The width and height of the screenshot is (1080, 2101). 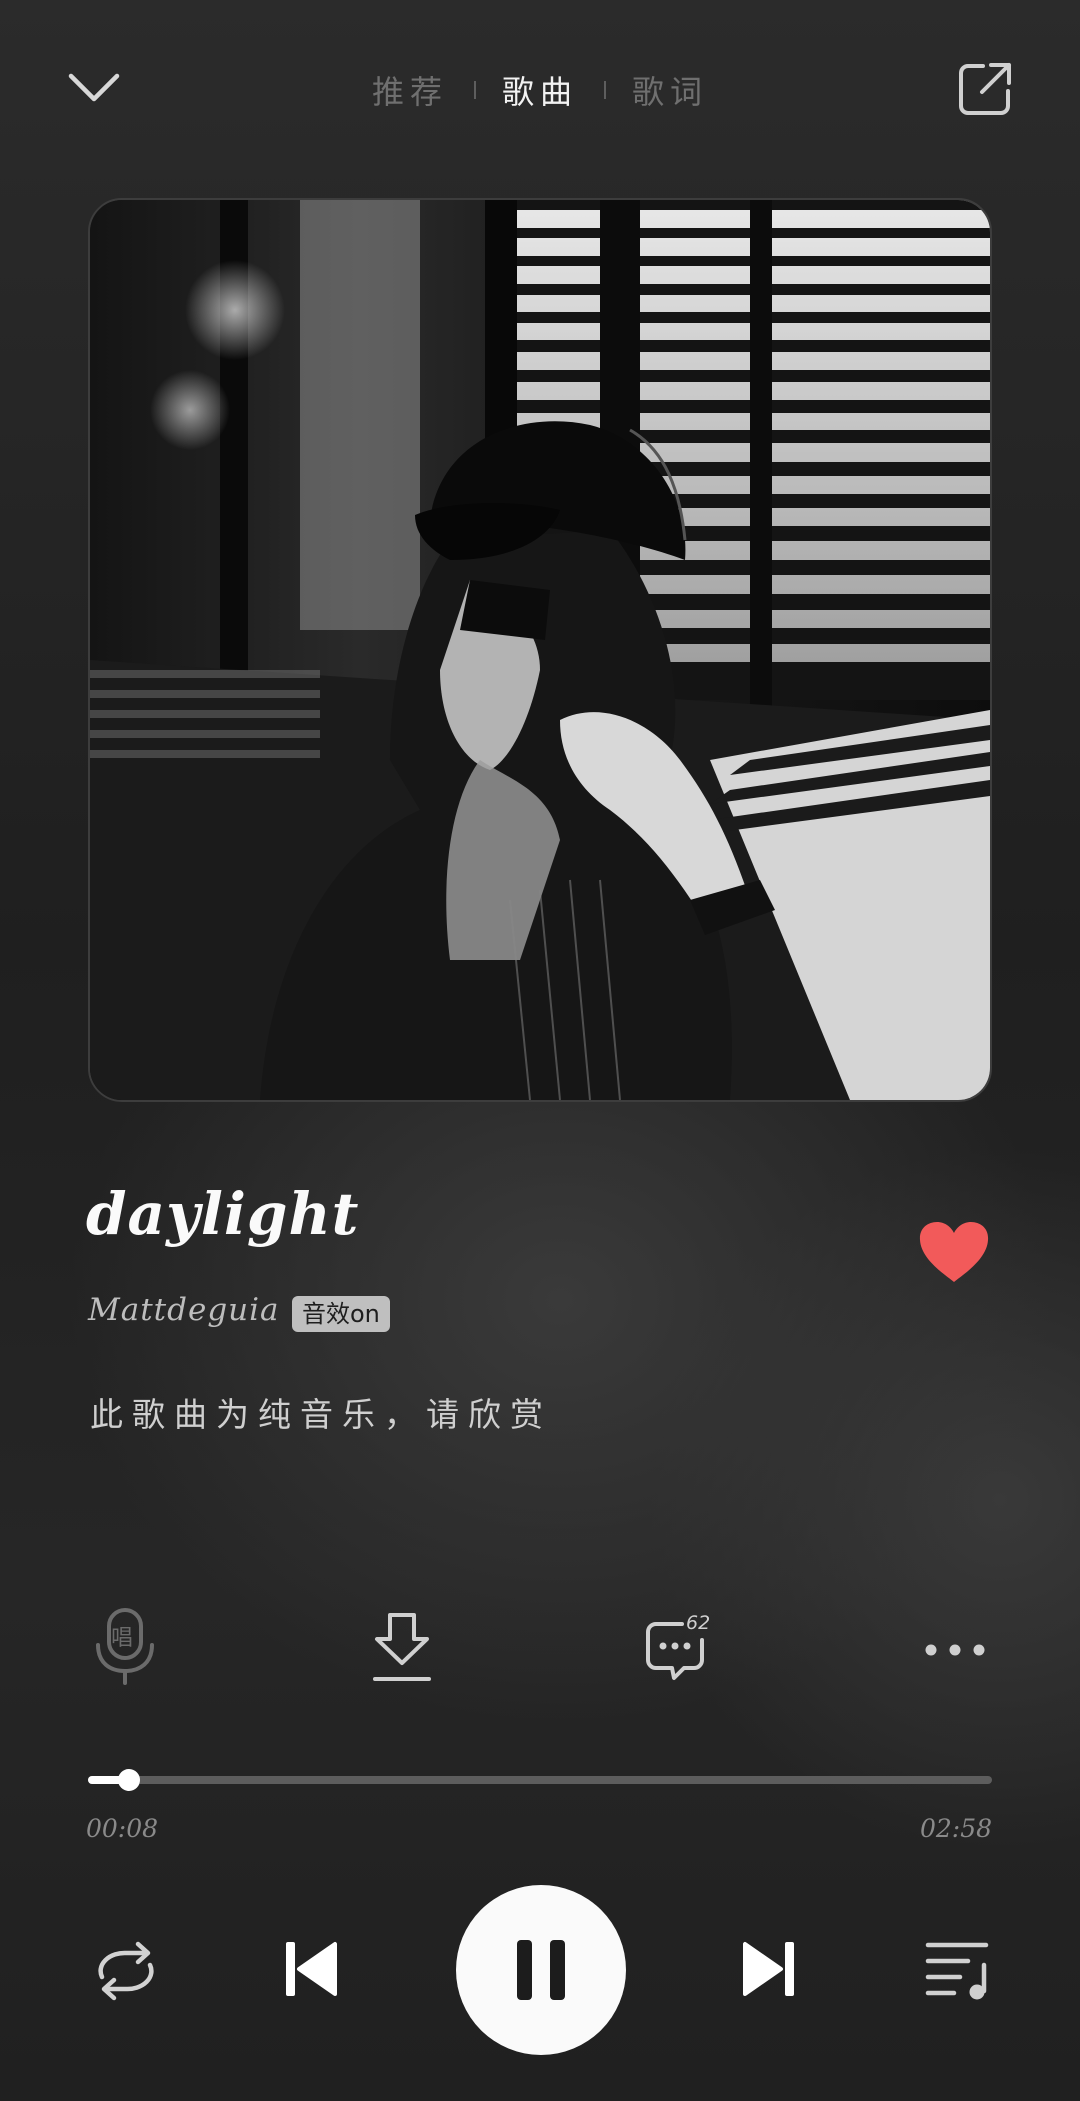 What do you see at coordinates (223, 1214) in the screenshot?
I see `song-title: daylight` at bounding box center [223, 1214].